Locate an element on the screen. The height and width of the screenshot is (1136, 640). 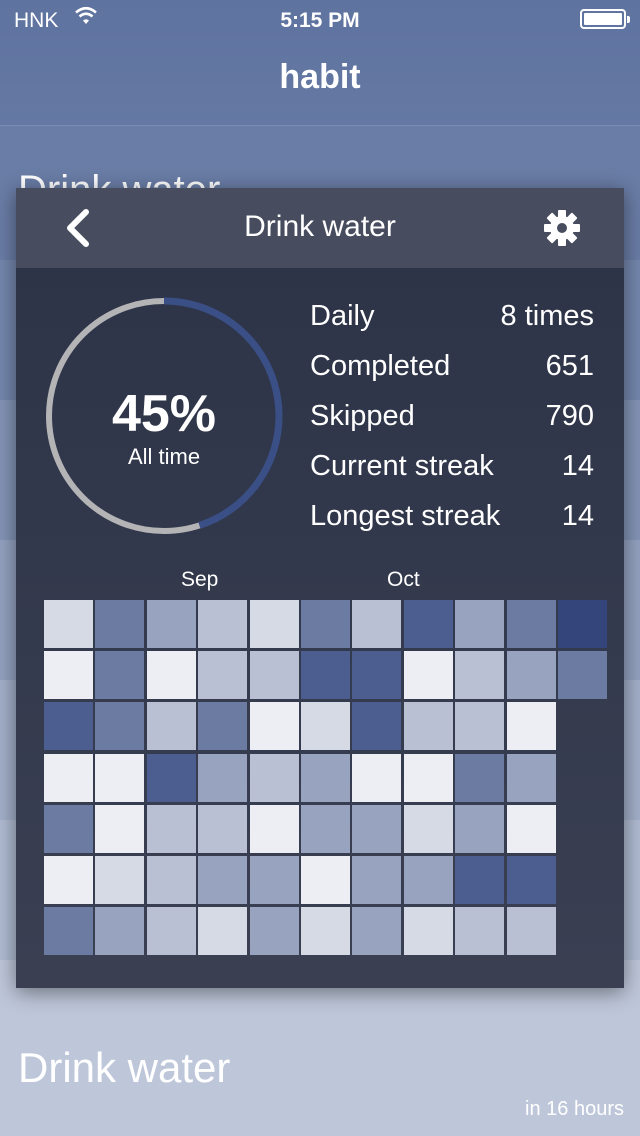
stat-daily: Daily 8 times is located at coordinates (452, 321).